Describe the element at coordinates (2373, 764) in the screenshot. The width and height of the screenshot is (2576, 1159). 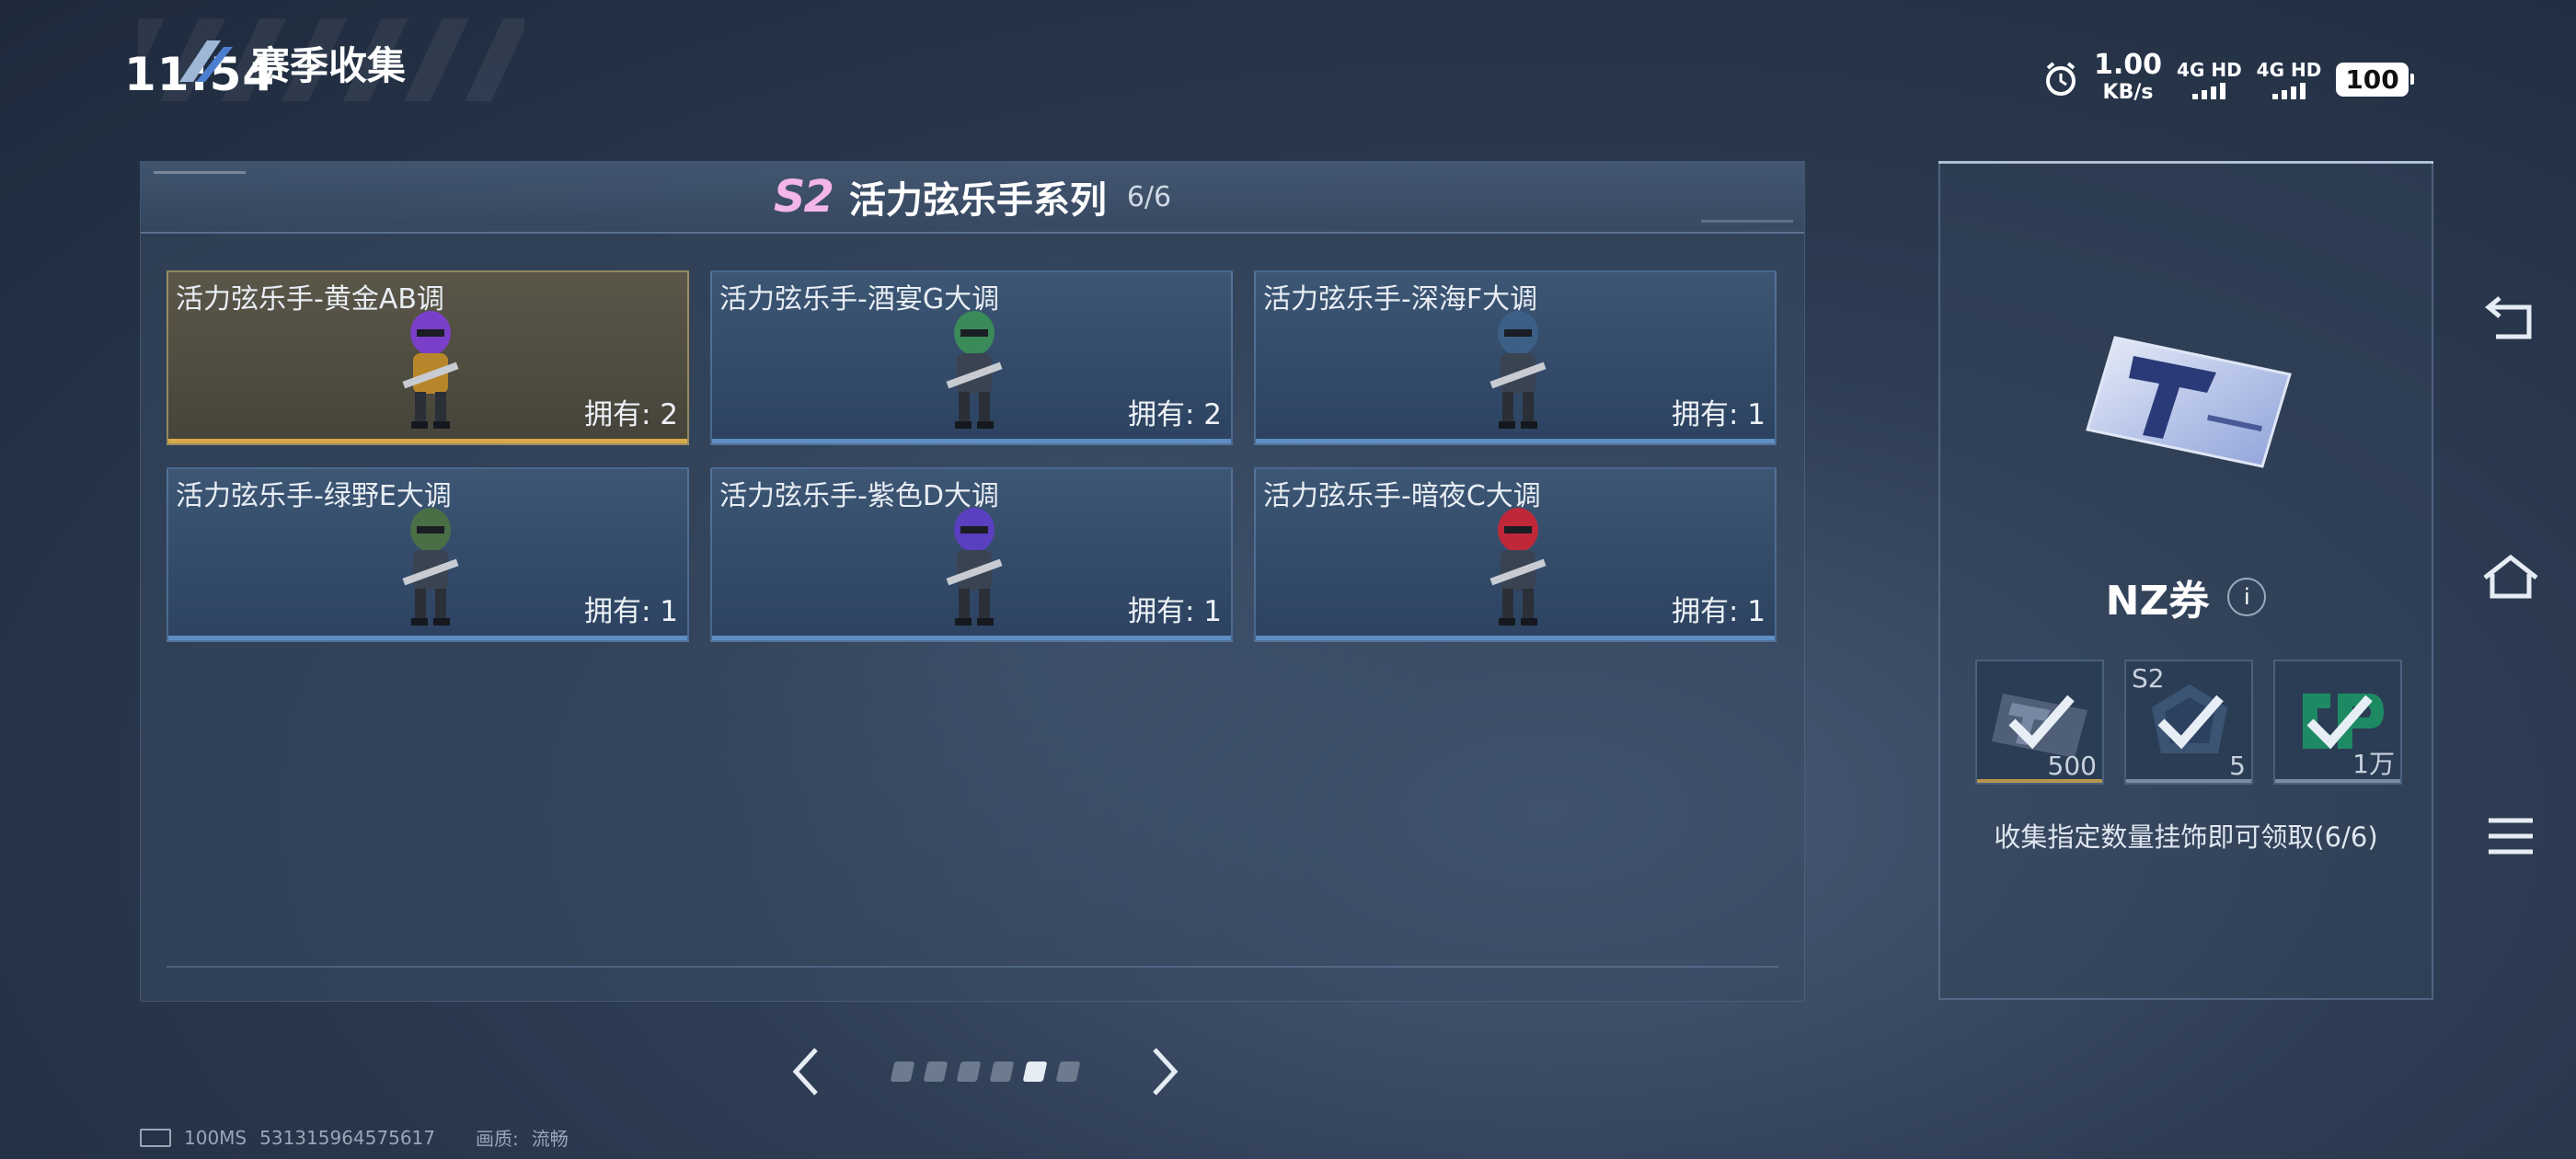
I see `reward-quantity: 1万` at that location.